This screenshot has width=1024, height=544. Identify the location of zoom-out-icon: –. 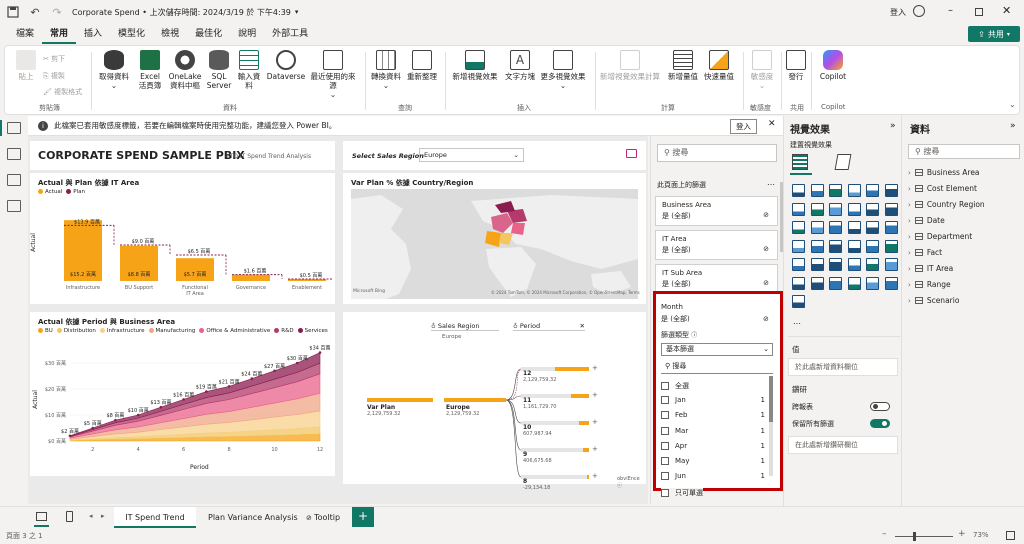
(884, 534).